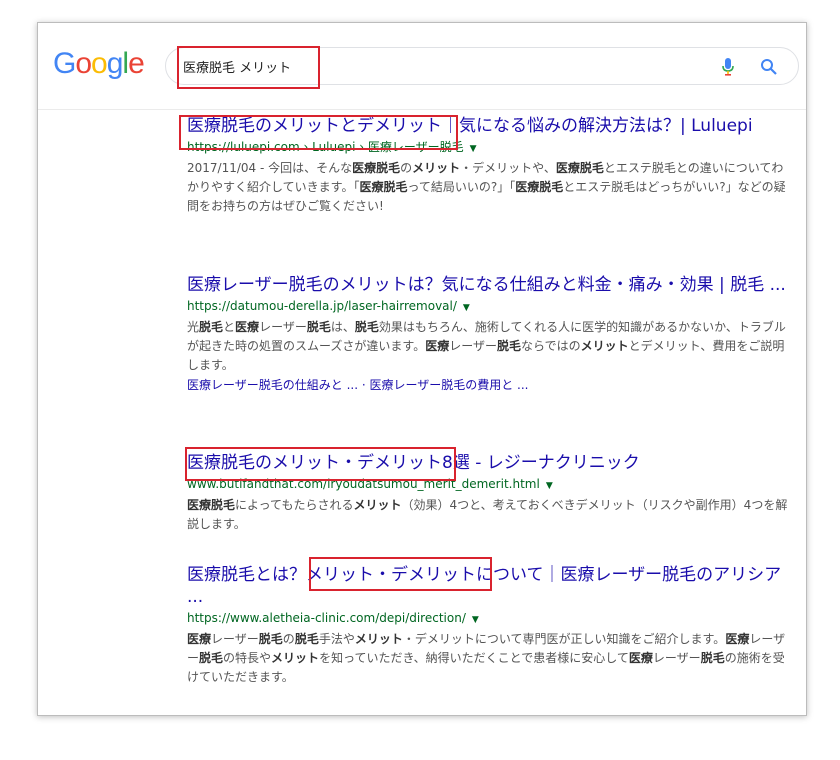  Describe the element at coordinates (136, 63) in the screenshot. I see `logo-letter: e` at that location.